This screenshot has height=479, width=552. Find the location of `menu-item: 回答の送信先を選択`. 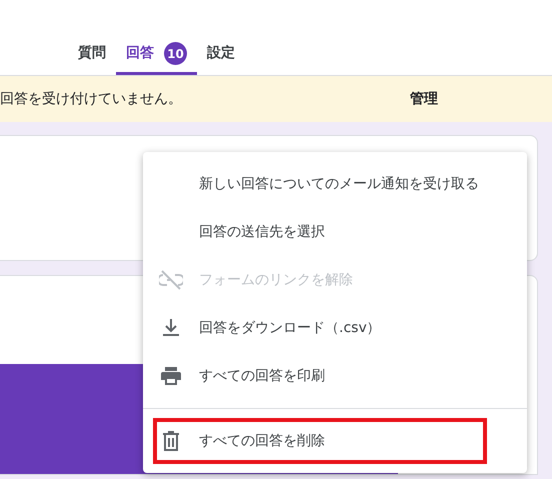

menu-item: 回答の送信先を選択 is located at coordinates (335, 232).